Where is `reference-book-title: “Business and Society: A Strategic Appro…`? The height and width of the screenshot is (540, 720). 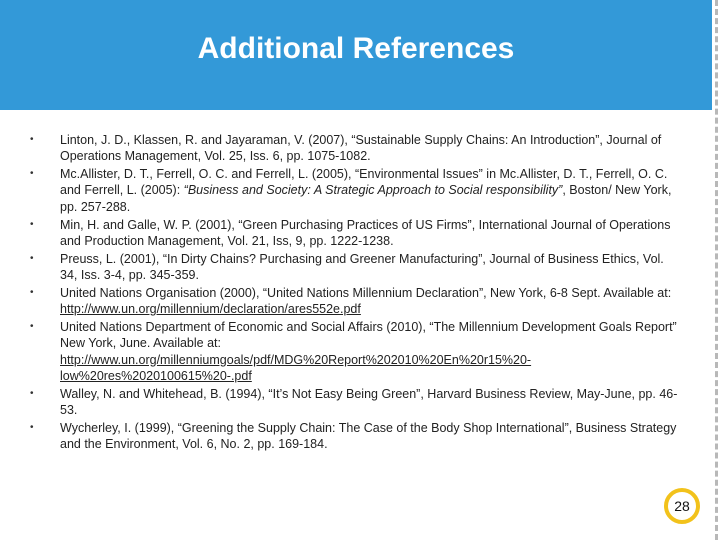
reference-book-title: “Business and Society: A Strategic Appro… is located at coordinates (373, 190).